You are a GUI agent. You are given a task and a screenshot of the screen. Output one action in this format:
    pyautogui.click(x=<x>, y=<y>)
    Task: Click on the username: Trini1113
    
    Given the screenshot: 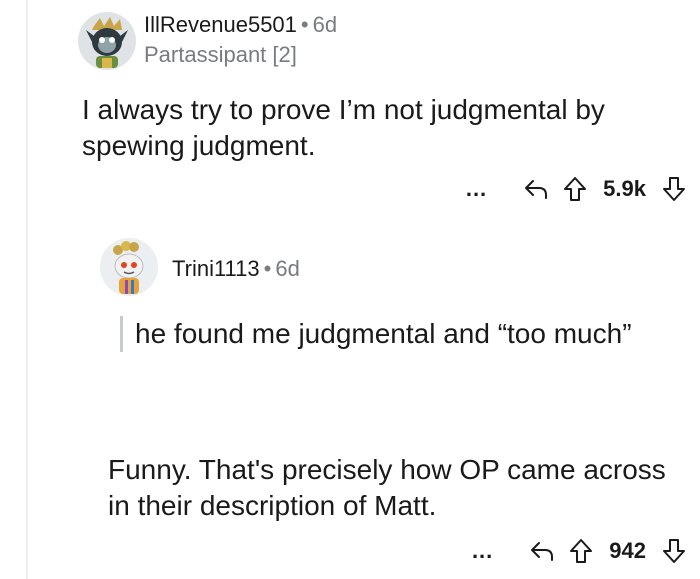 What is the action you would take?
    pyautogui.click(x=216, y=268)
    